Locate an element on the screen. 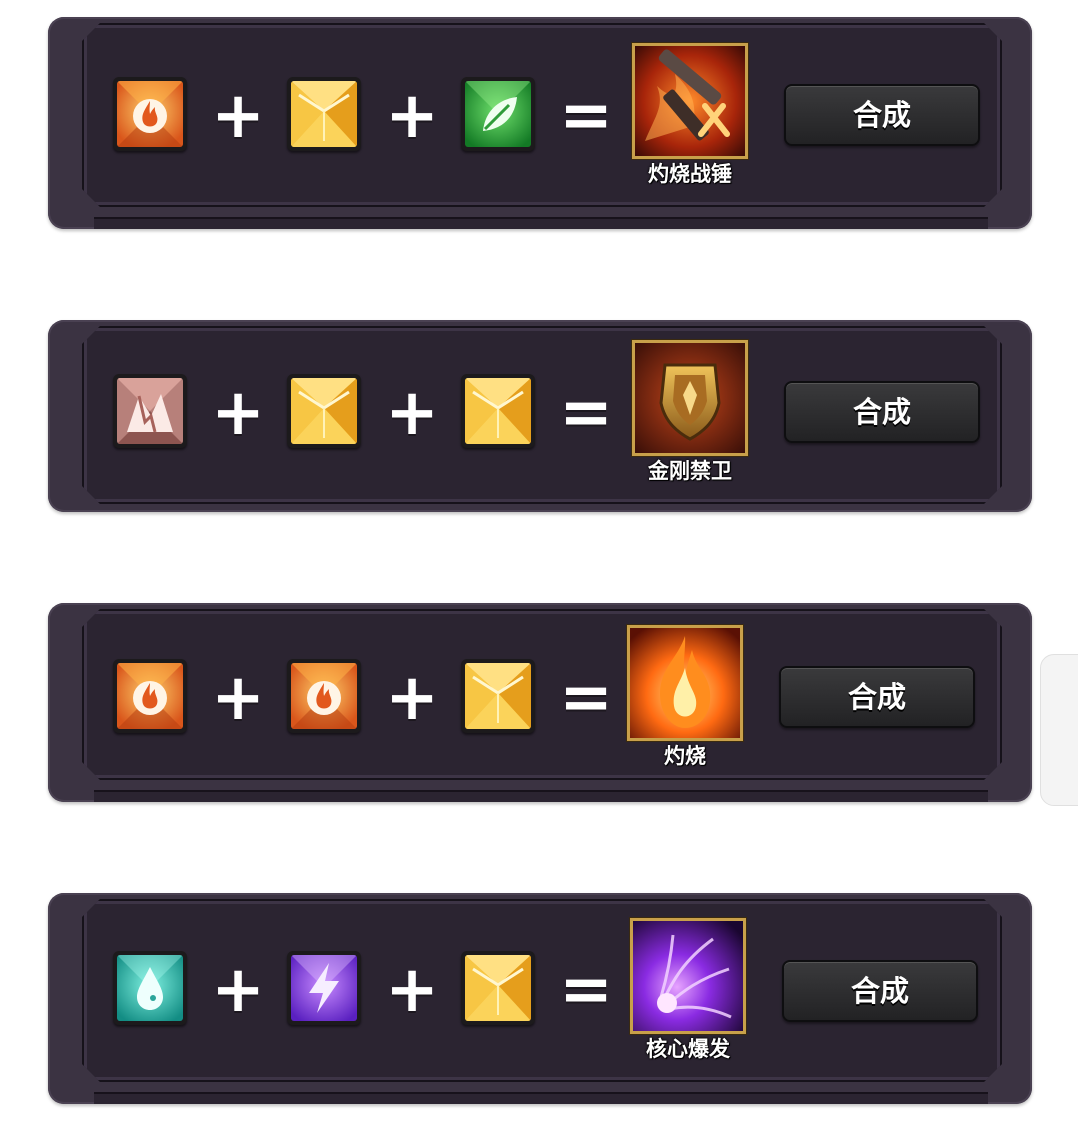 The image size is (1078, 1132). result-name: 灼烧 is located at coordinates (685, 756).